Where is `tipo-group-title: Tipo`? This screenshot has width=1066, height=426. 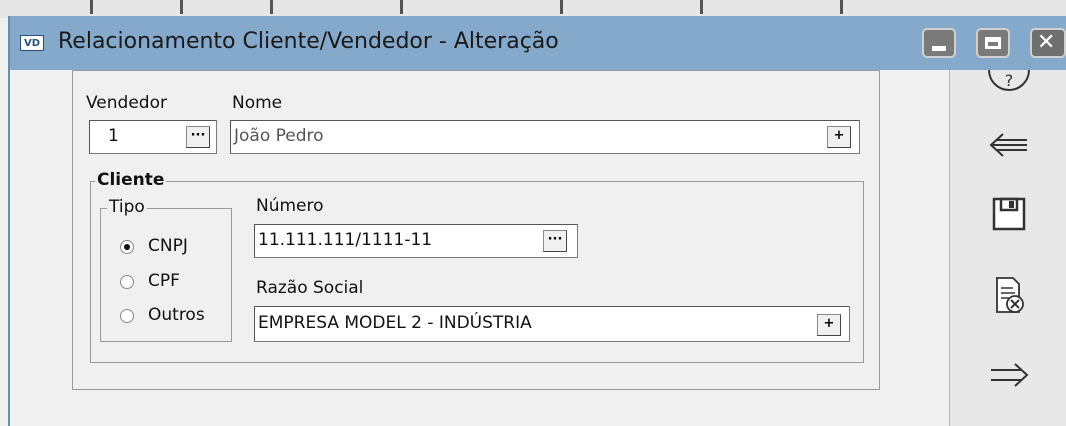 tipo-group-title: Tipo is located at coordinates (127, 207).